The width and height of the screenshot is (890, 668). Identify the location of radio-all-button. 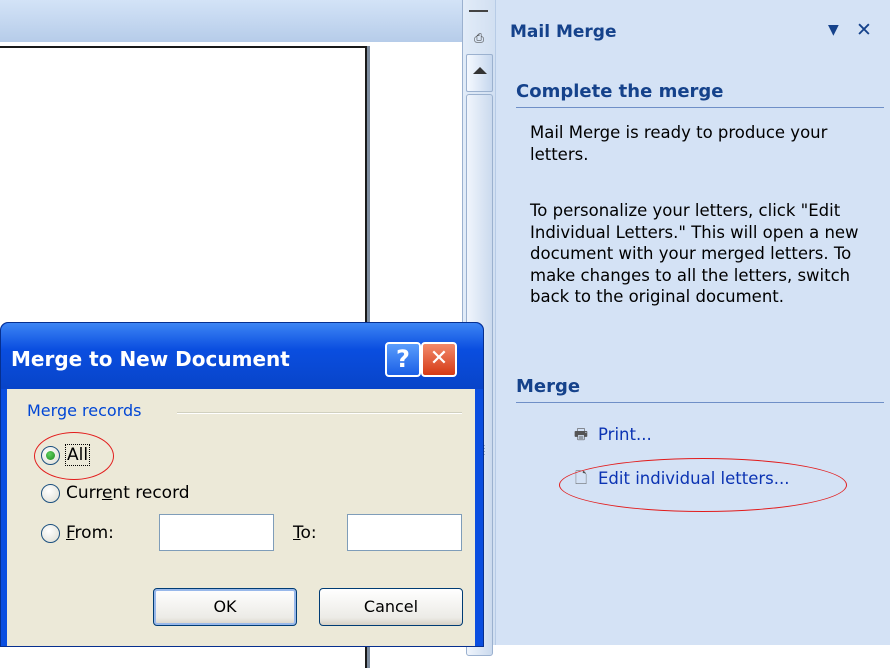
(50, 455).